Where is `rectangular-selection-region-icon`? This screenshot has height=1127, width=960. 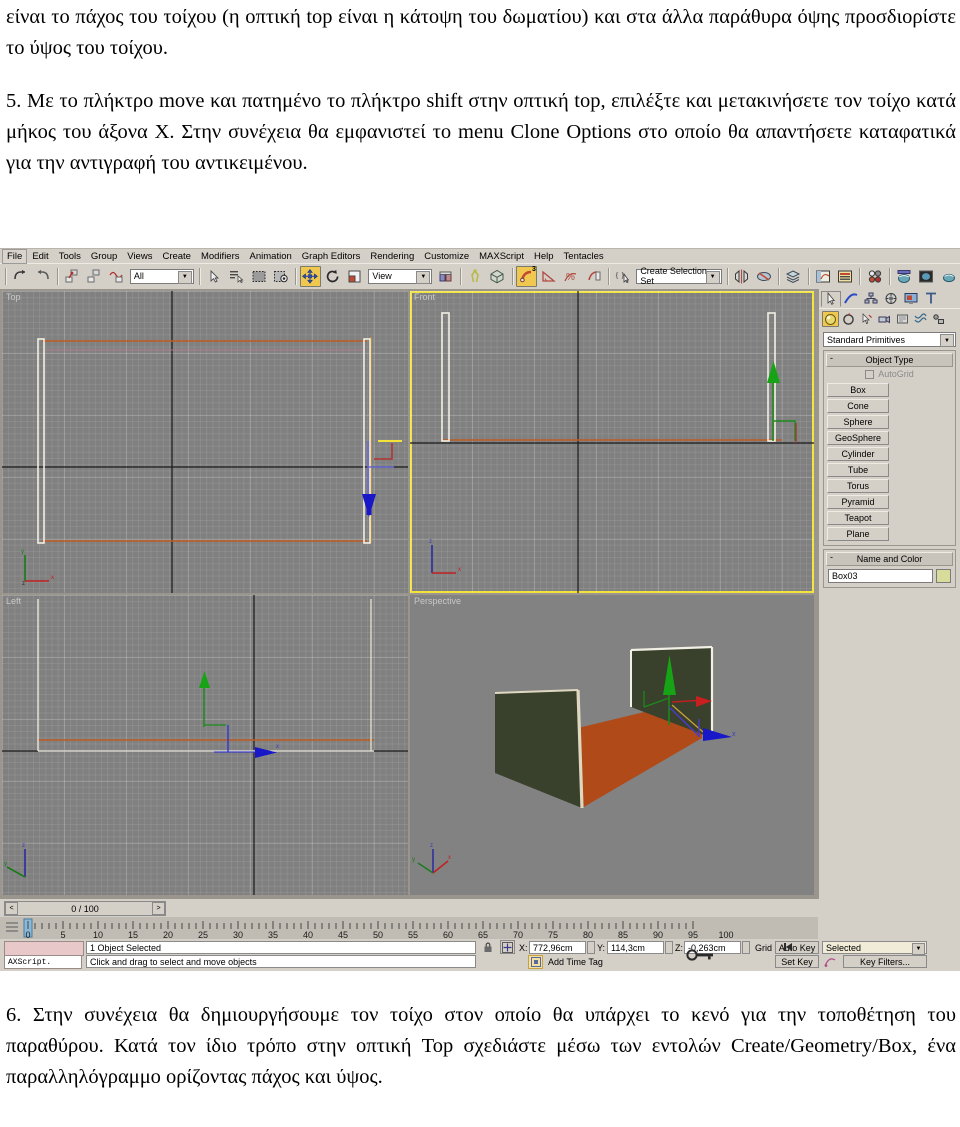 rectangular-selection-region-icon is located at coordinates (259, 276).